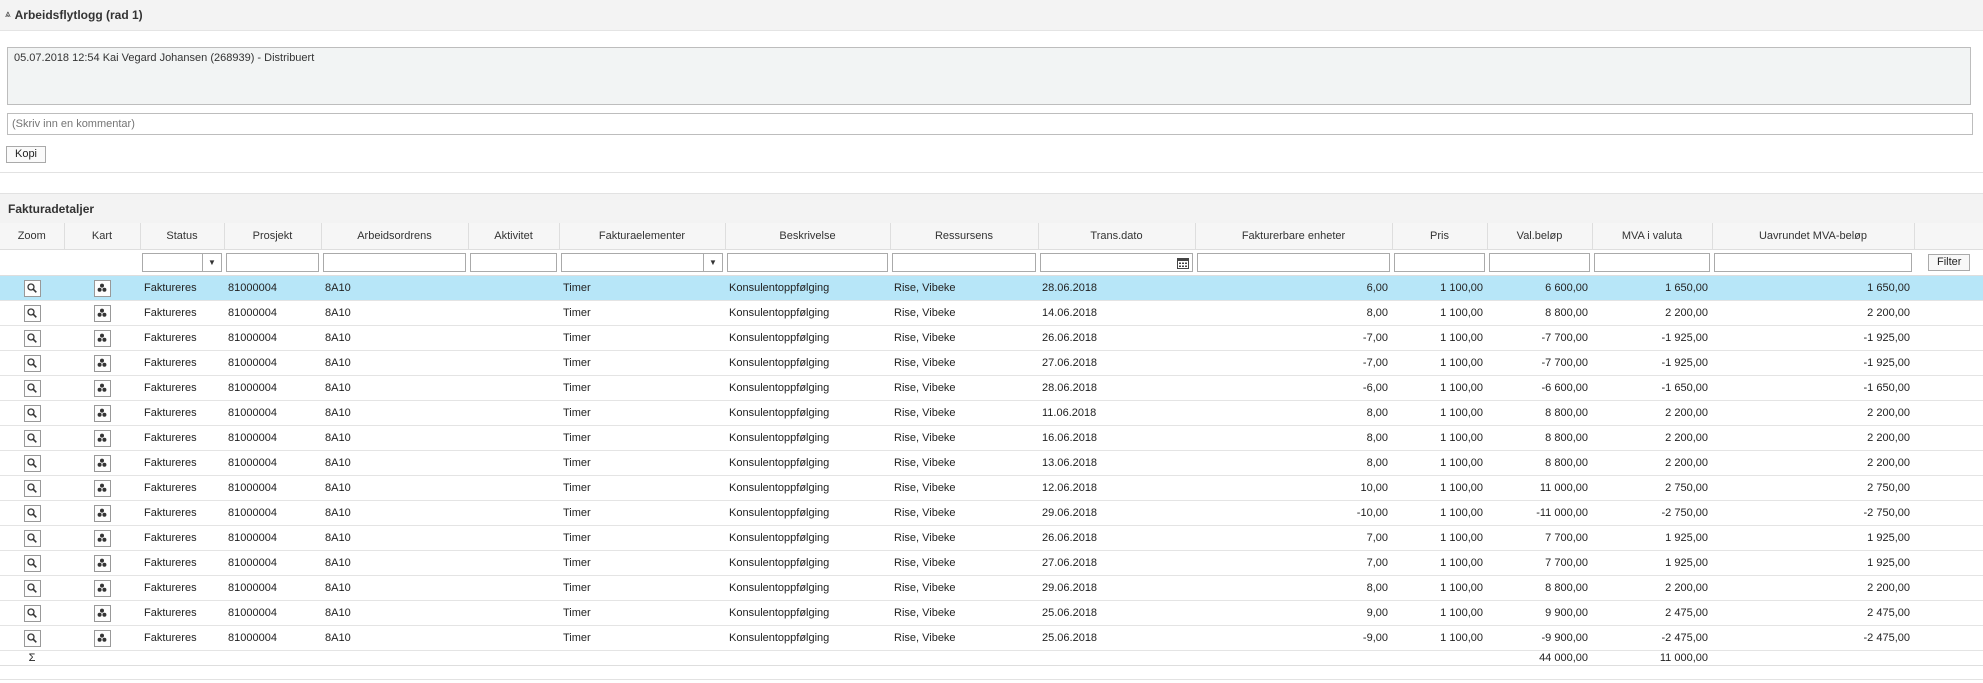  I want to click on prosjekt-filter-input, so click(272, 262).